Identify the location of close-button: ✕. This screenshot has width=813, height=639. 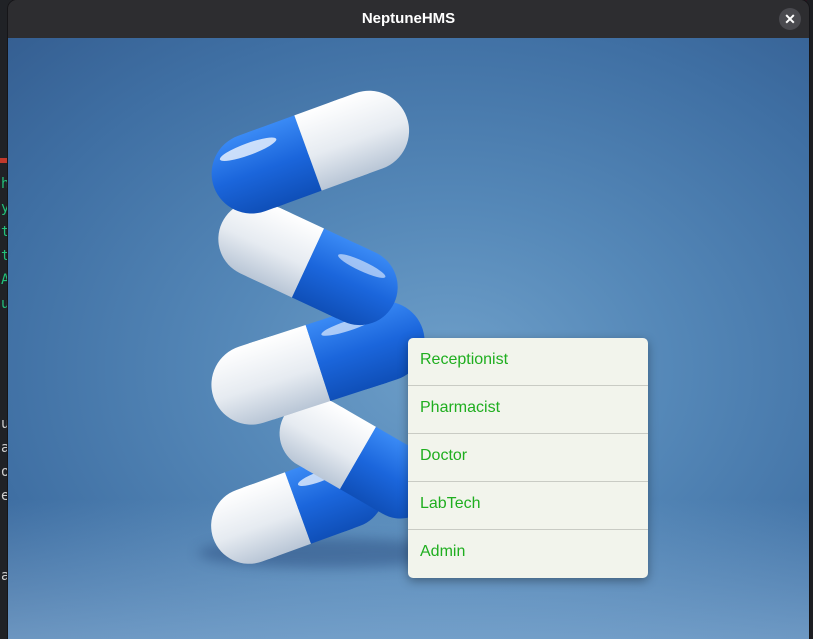
(790, 19).